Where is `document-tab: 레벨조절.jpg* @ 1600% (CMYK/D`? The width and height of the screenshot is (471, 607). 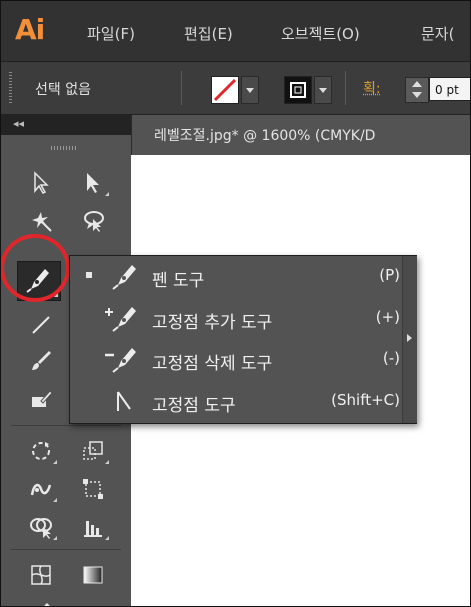
document-tab: 레벨조절.jpg* @ 1600% (CMYK/D is located at coordinates (300, 135).